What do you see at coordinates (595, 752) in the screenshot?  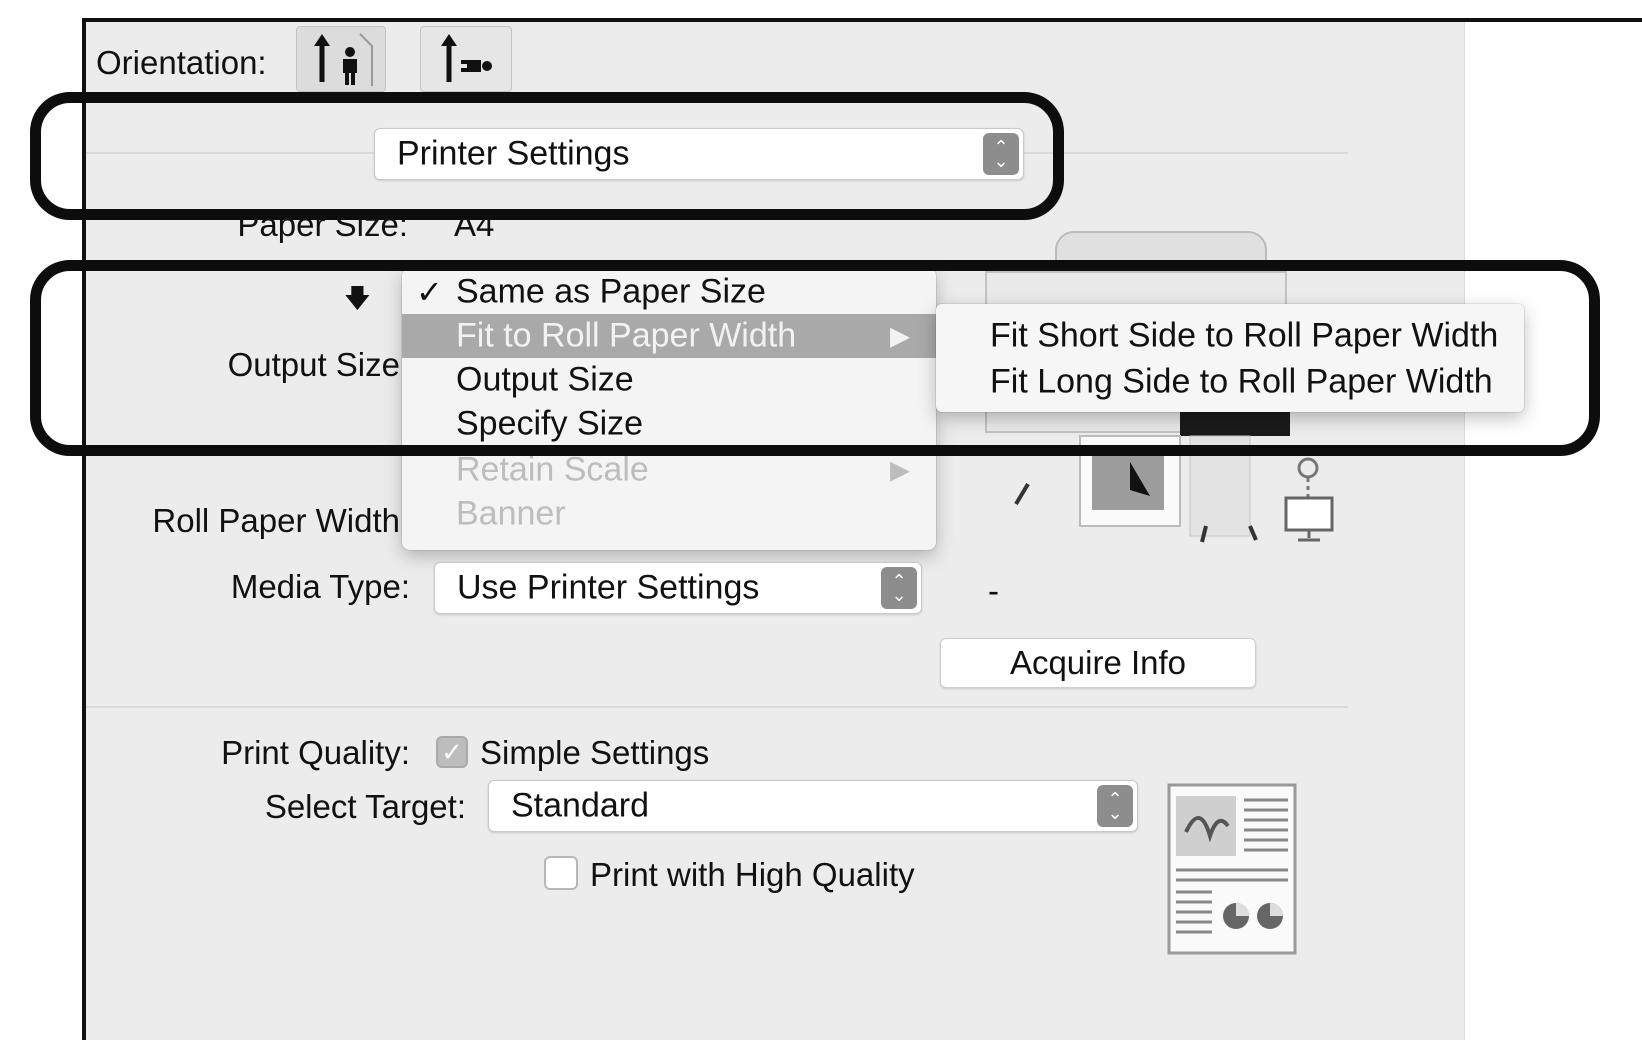 I see `simple-settings-label: Simple Settings` at bounding box center [595, 752].